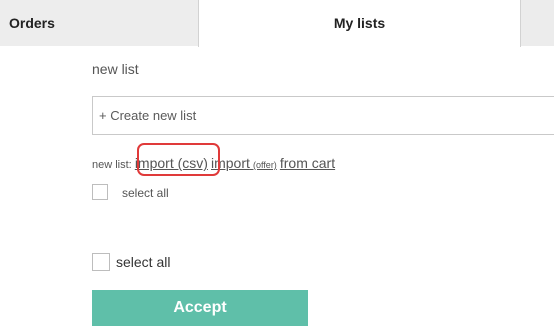  I want to click on import-offer-link: import (offer), so click(244, 163).